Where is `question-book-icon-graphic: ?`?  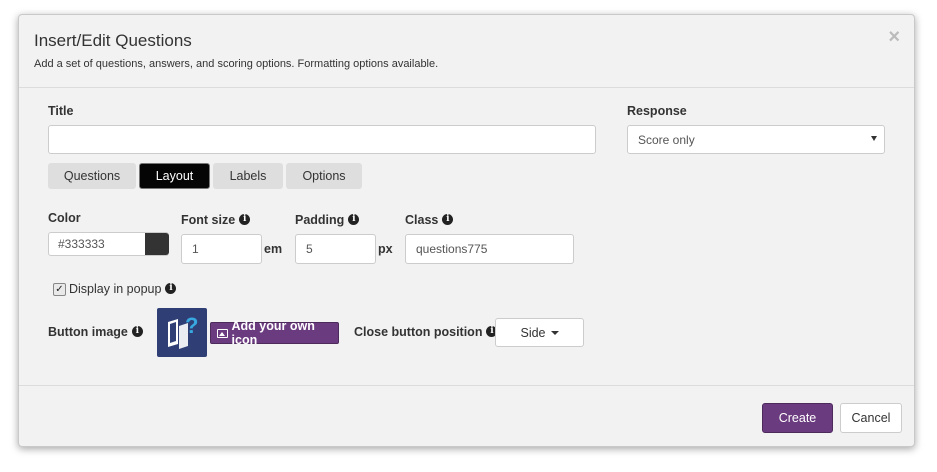 question-book-icon-graphic: ? is located at coordinates (183, 331).